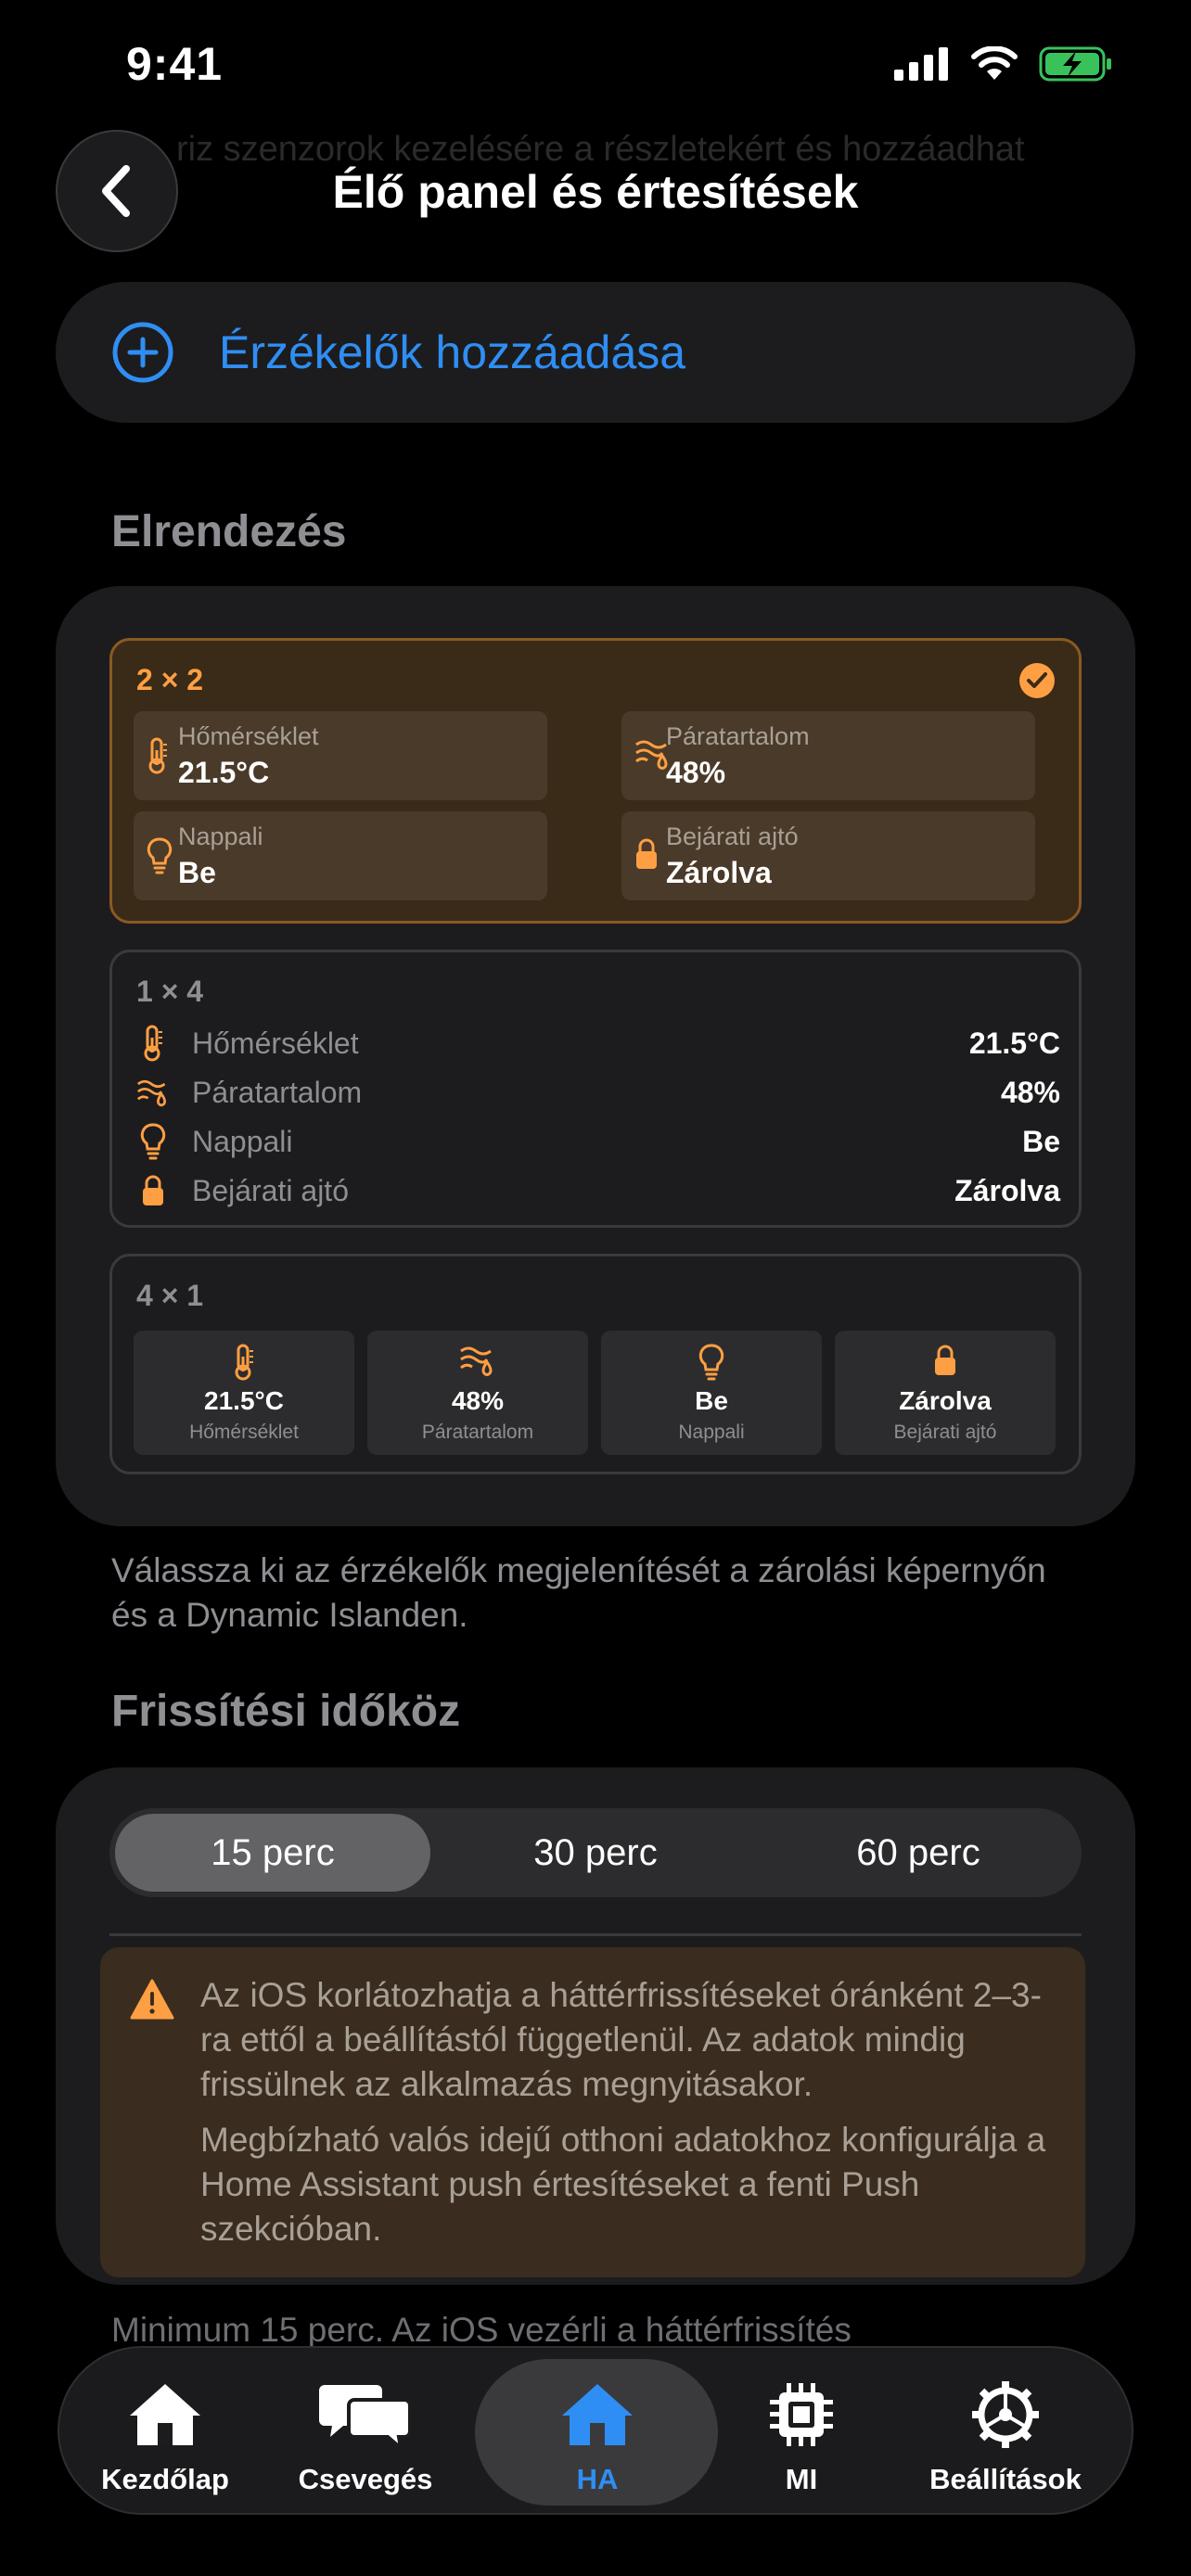  I want to click on tab-label: Kezdőlap, so click(165, 2479).